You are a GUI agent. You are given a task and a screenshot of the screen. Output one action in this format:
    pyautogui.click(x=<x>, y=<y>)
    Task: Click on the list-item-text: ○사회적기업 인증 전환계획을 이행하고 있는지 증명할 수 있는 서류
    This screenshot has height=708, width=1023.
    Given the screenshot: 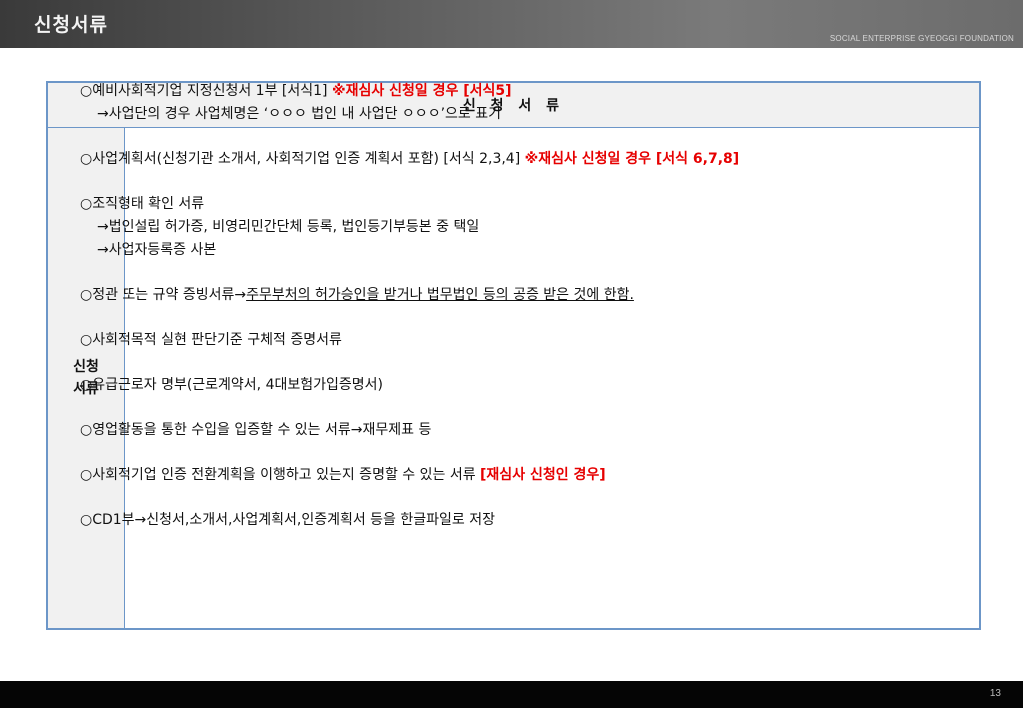 What is the action you would take?
    pyautogui.click(x=280, y=475)
    